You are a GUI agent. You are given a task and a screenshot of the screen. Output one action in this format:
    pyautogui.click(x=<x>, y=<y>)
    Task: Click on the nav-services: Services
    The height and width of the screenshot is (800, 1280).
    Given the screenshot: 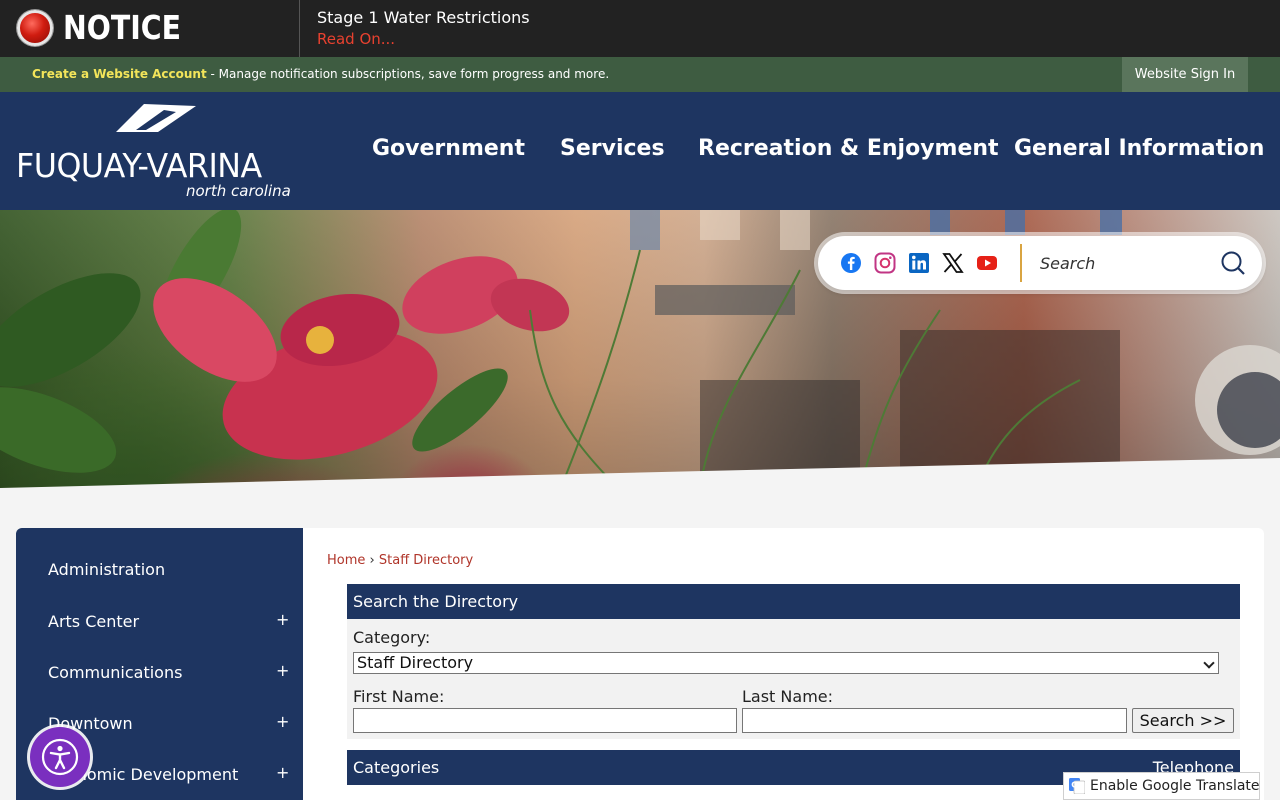 What is the action you would take?
    pyautogui.click(x=612, y=148)
    